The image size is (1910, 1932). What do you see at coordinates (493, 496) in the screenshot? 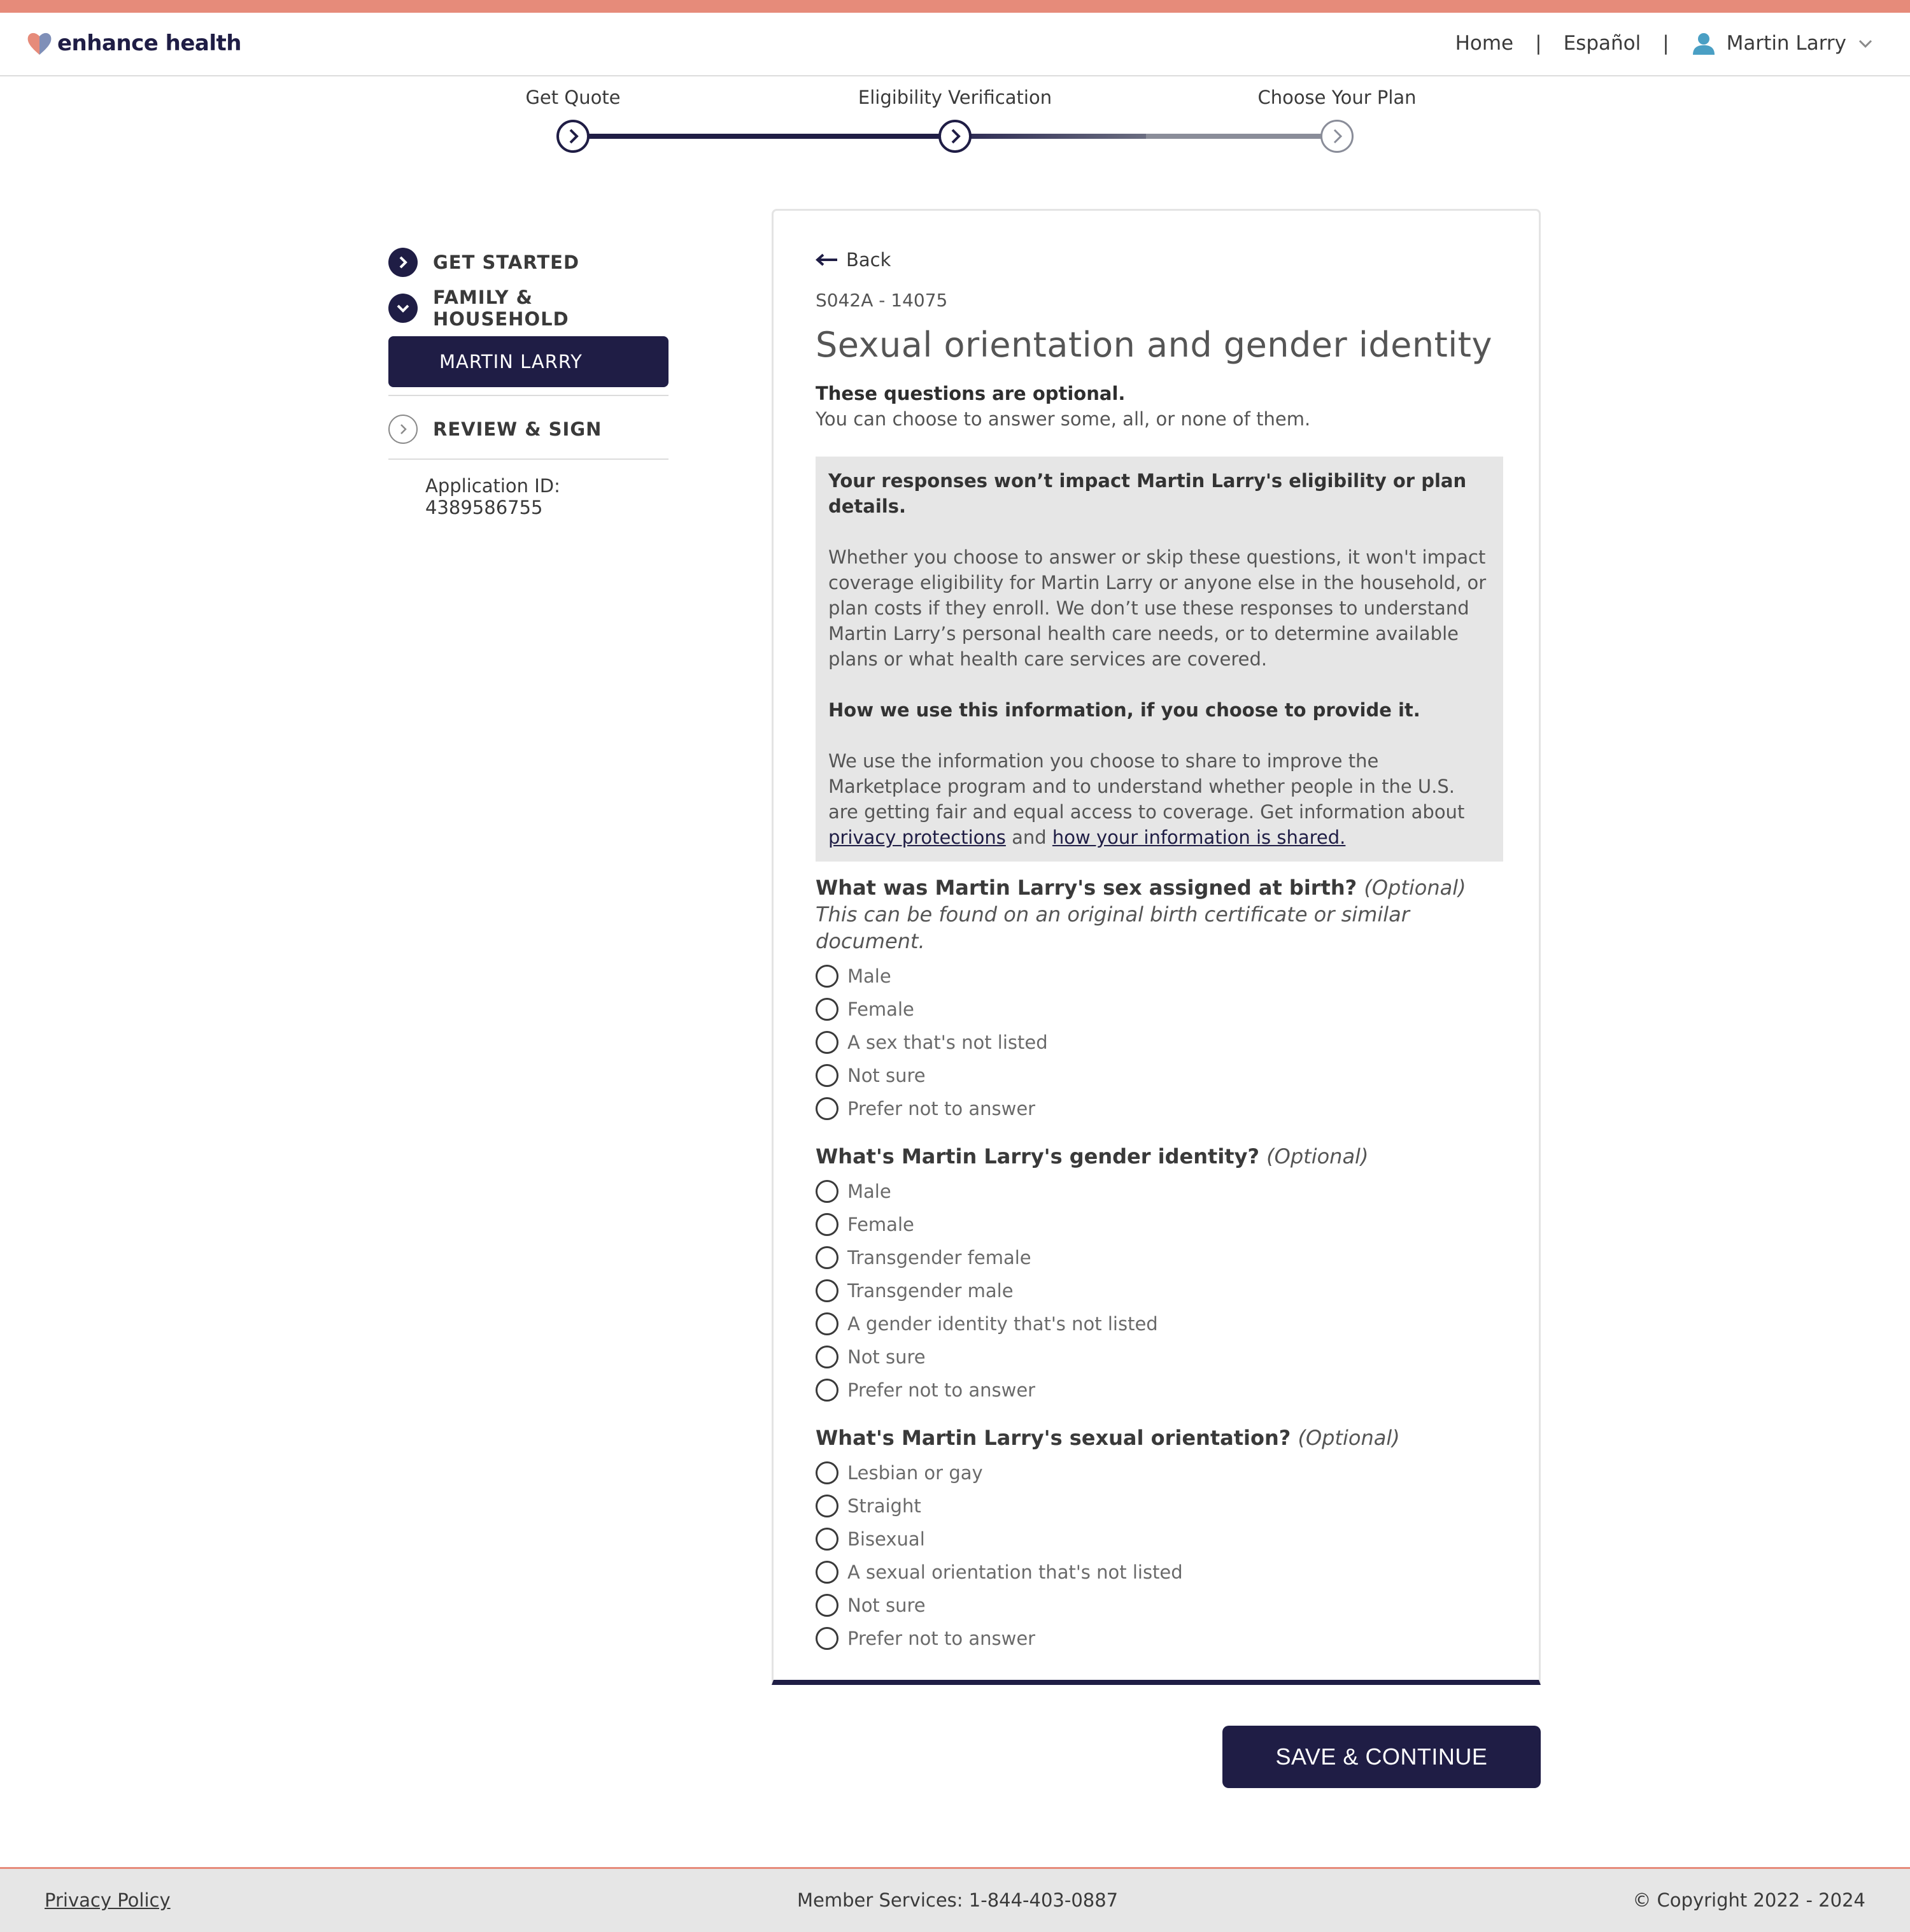
I see `application-id: Application ID: 4389586755` at bounding box center [493, 496].